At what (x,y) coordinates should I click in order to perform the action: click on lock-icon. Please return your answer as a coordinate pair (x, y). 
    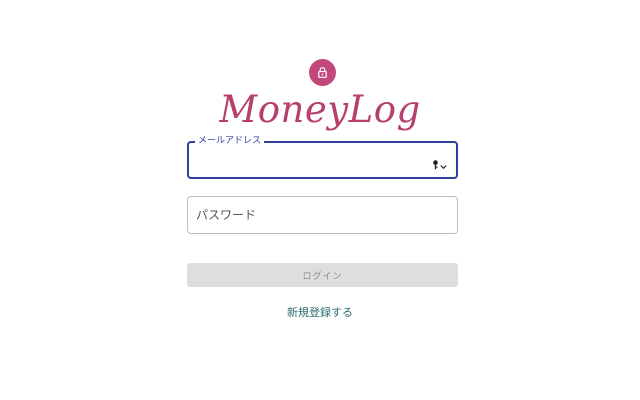
    Looking at the image, I should click on (322, 72).